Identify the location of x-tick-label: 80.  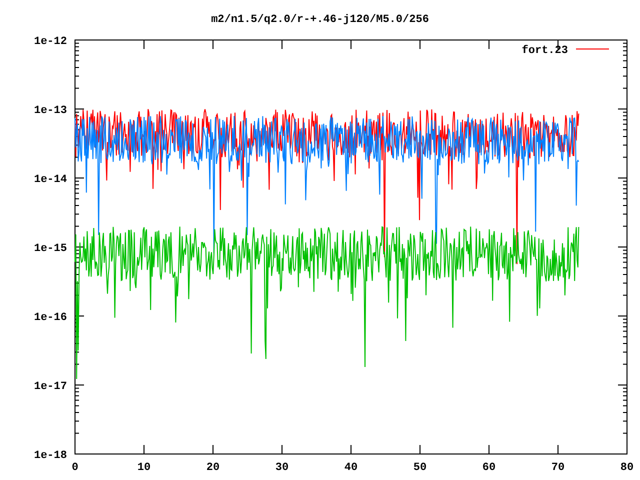
(627, 468).